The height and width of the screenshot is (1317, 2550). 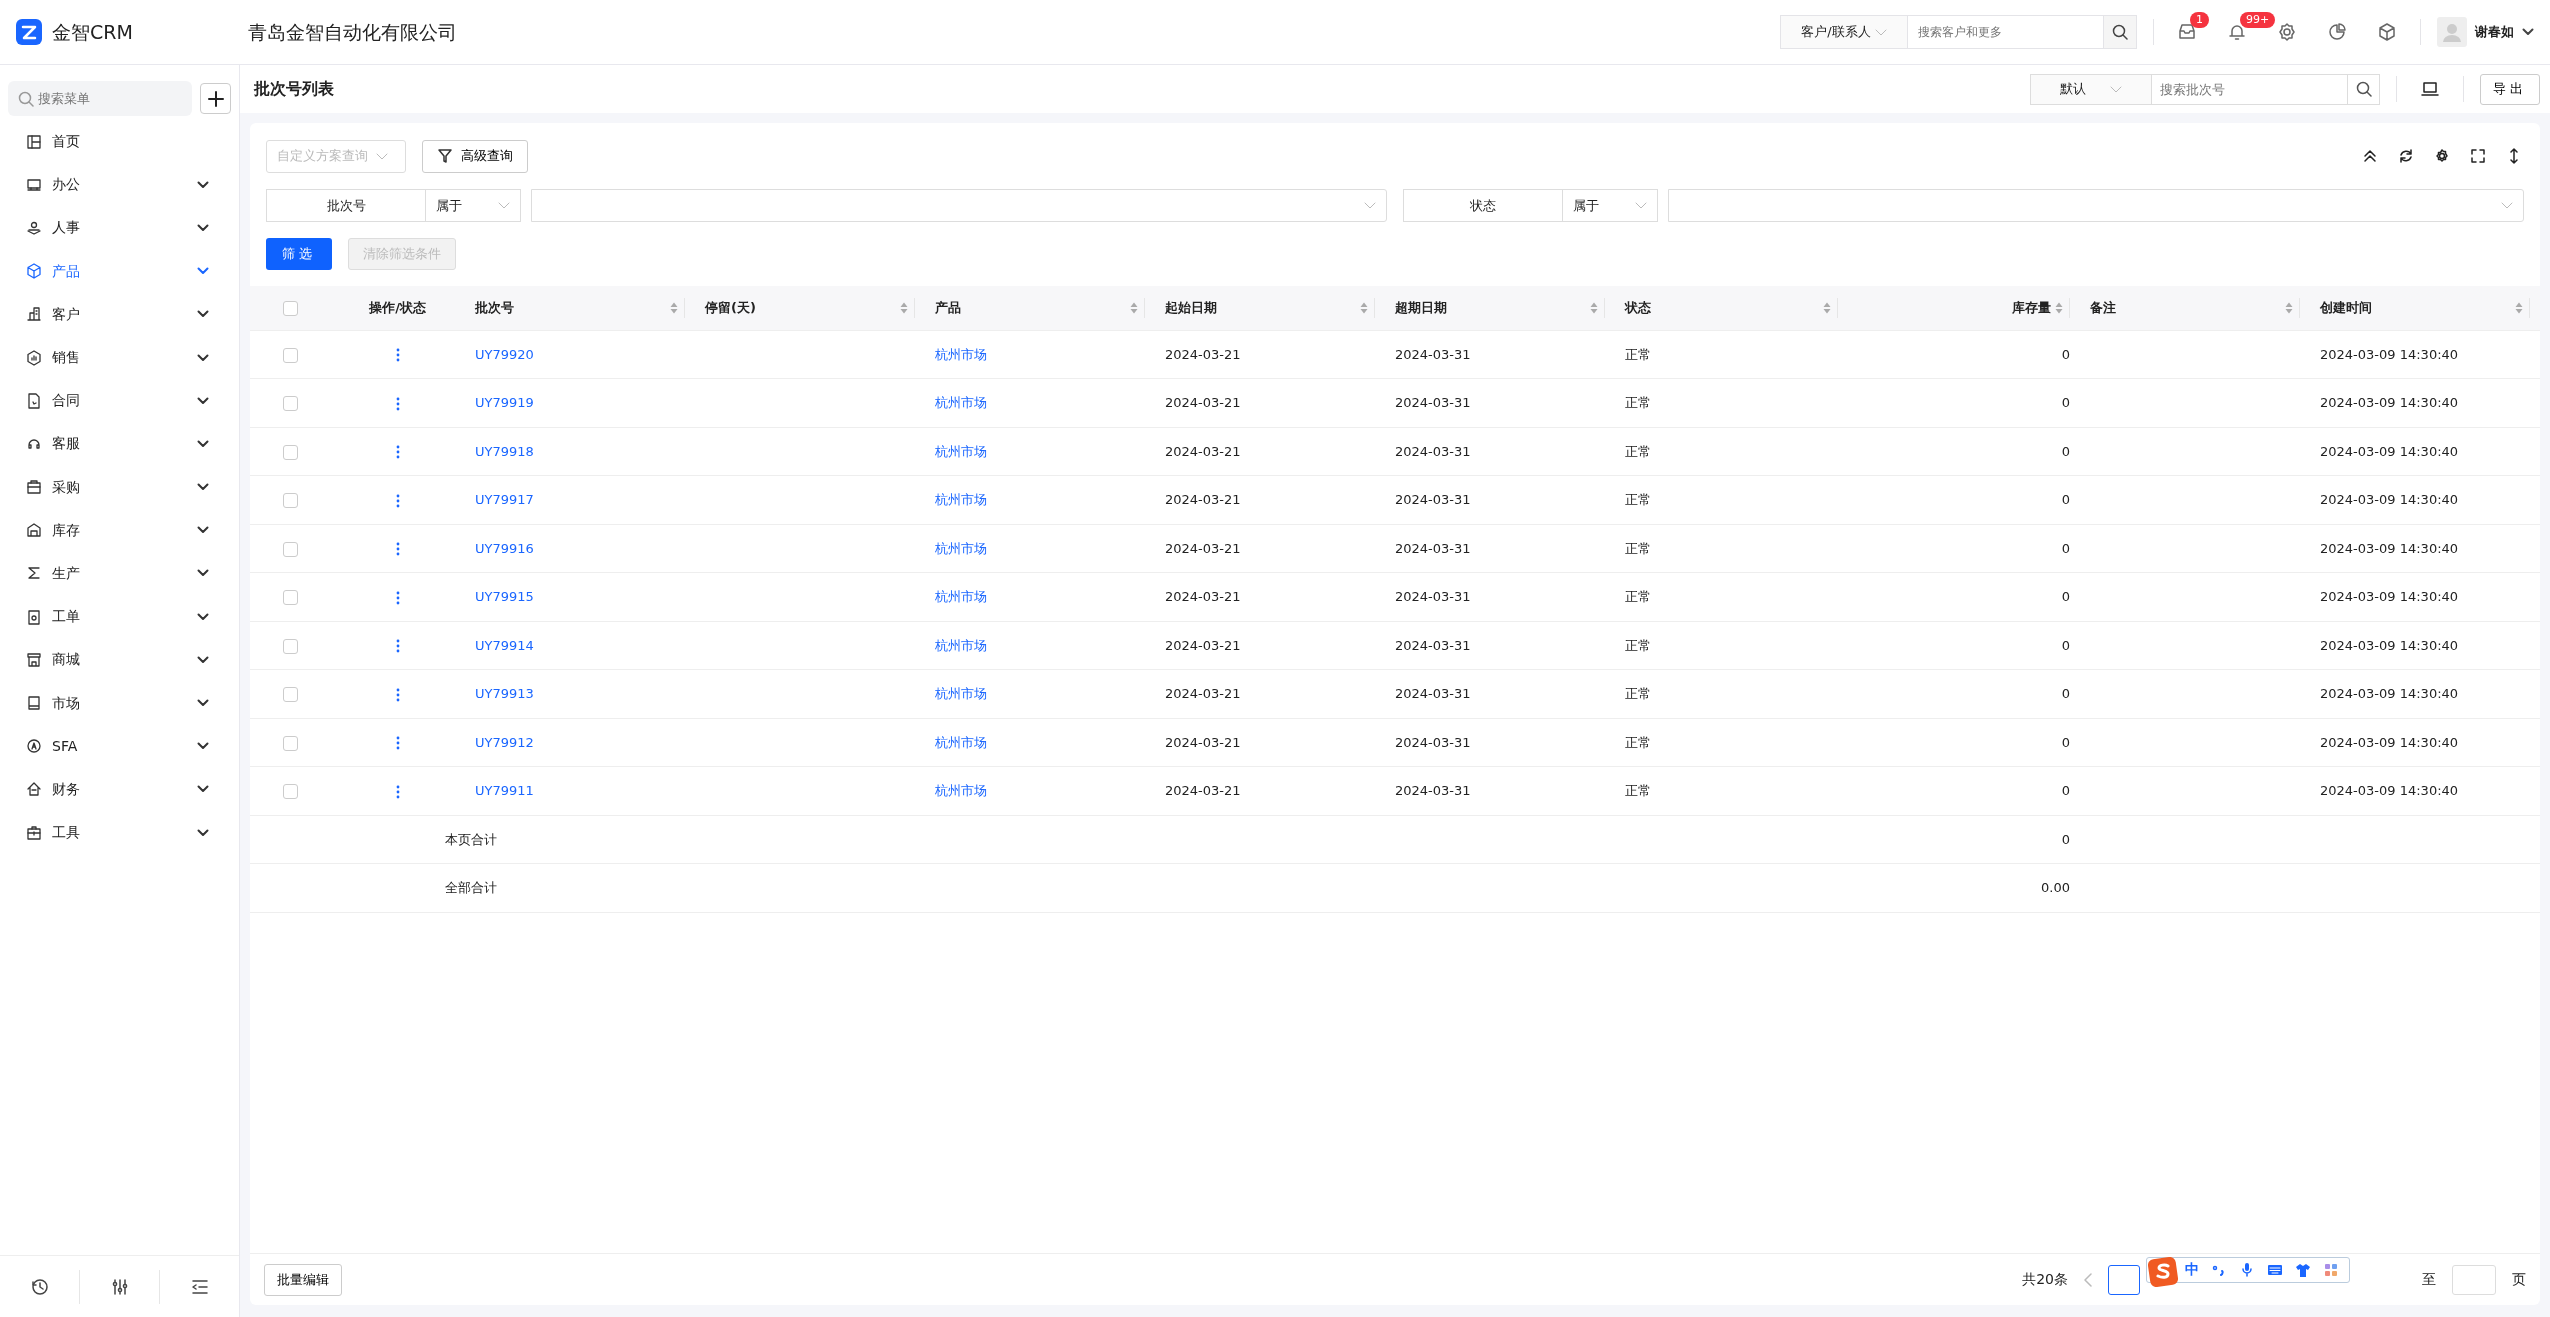 I want to click on apps-icon, so click(x=2331, y=1269).